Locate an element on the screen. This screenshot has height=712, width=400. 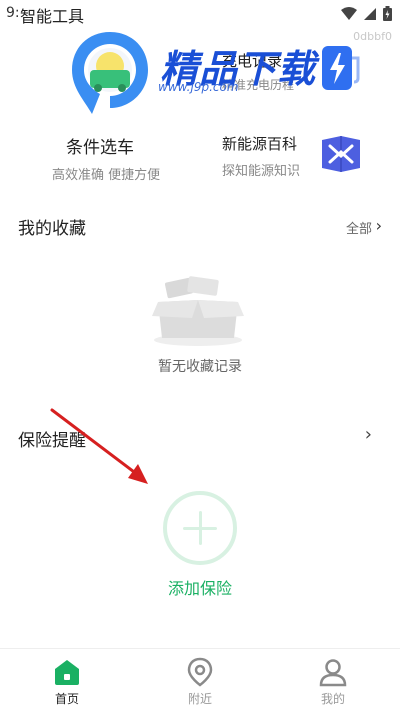
location-pin-icon is located at coordinates (200, 672).